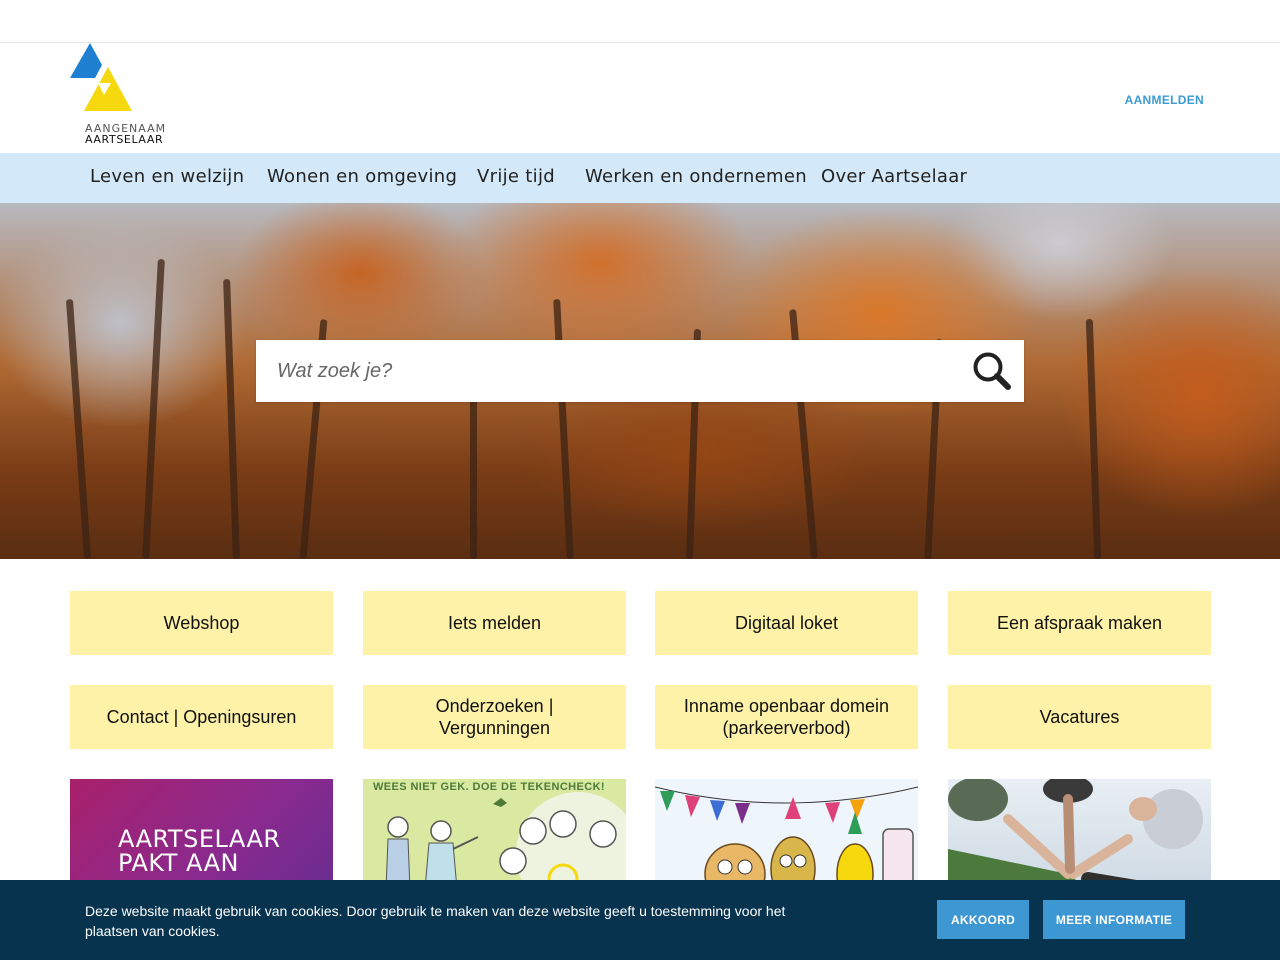  Describe the element at coordinates (505, 840) in the screenshot. I see `tekencheck-illustration-icon` at that location.